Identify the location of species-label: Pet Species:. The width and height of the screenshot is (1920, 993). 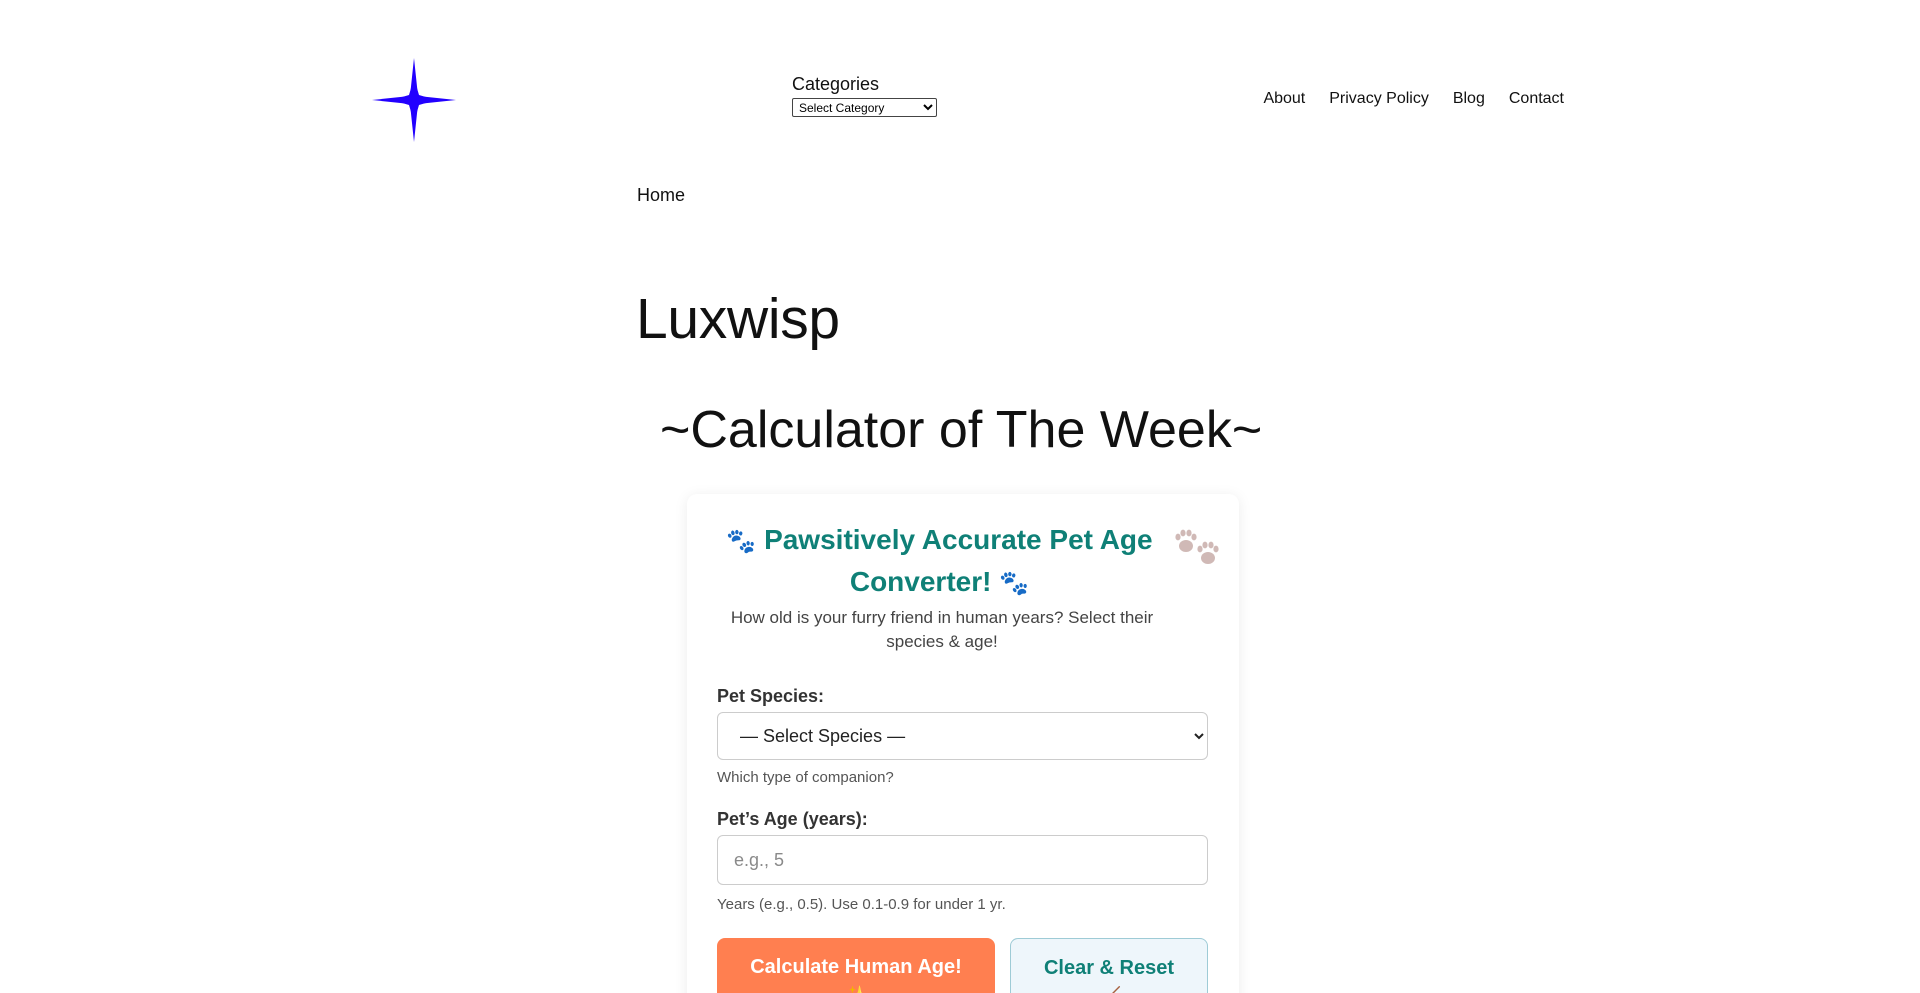
(771, 696).